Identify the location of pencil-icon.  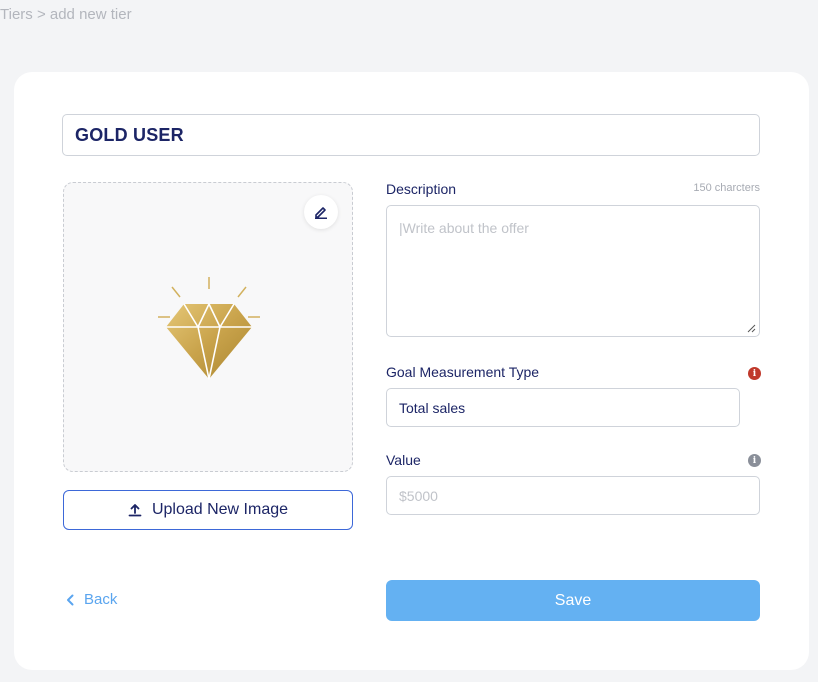
(321, 213).